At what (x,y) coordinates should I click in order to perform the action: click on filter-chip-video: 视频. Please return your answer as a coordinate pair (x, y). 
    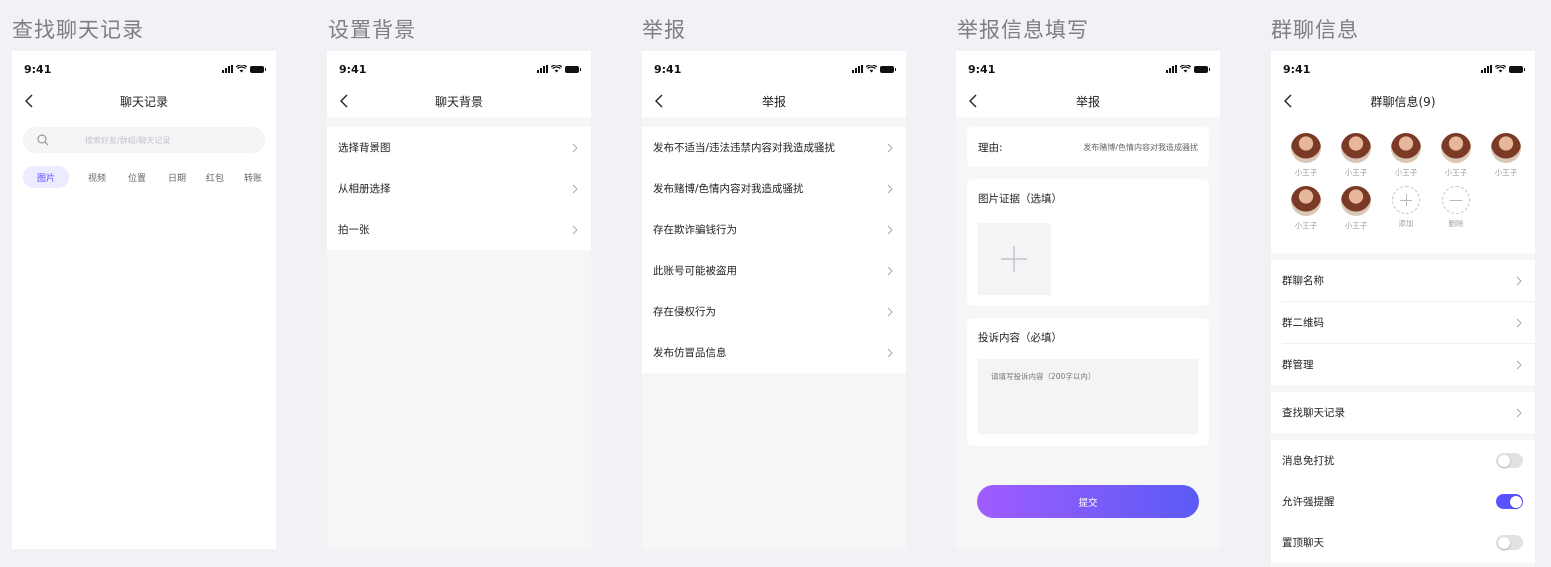
    Looking at the image, I should click on (97, 177).